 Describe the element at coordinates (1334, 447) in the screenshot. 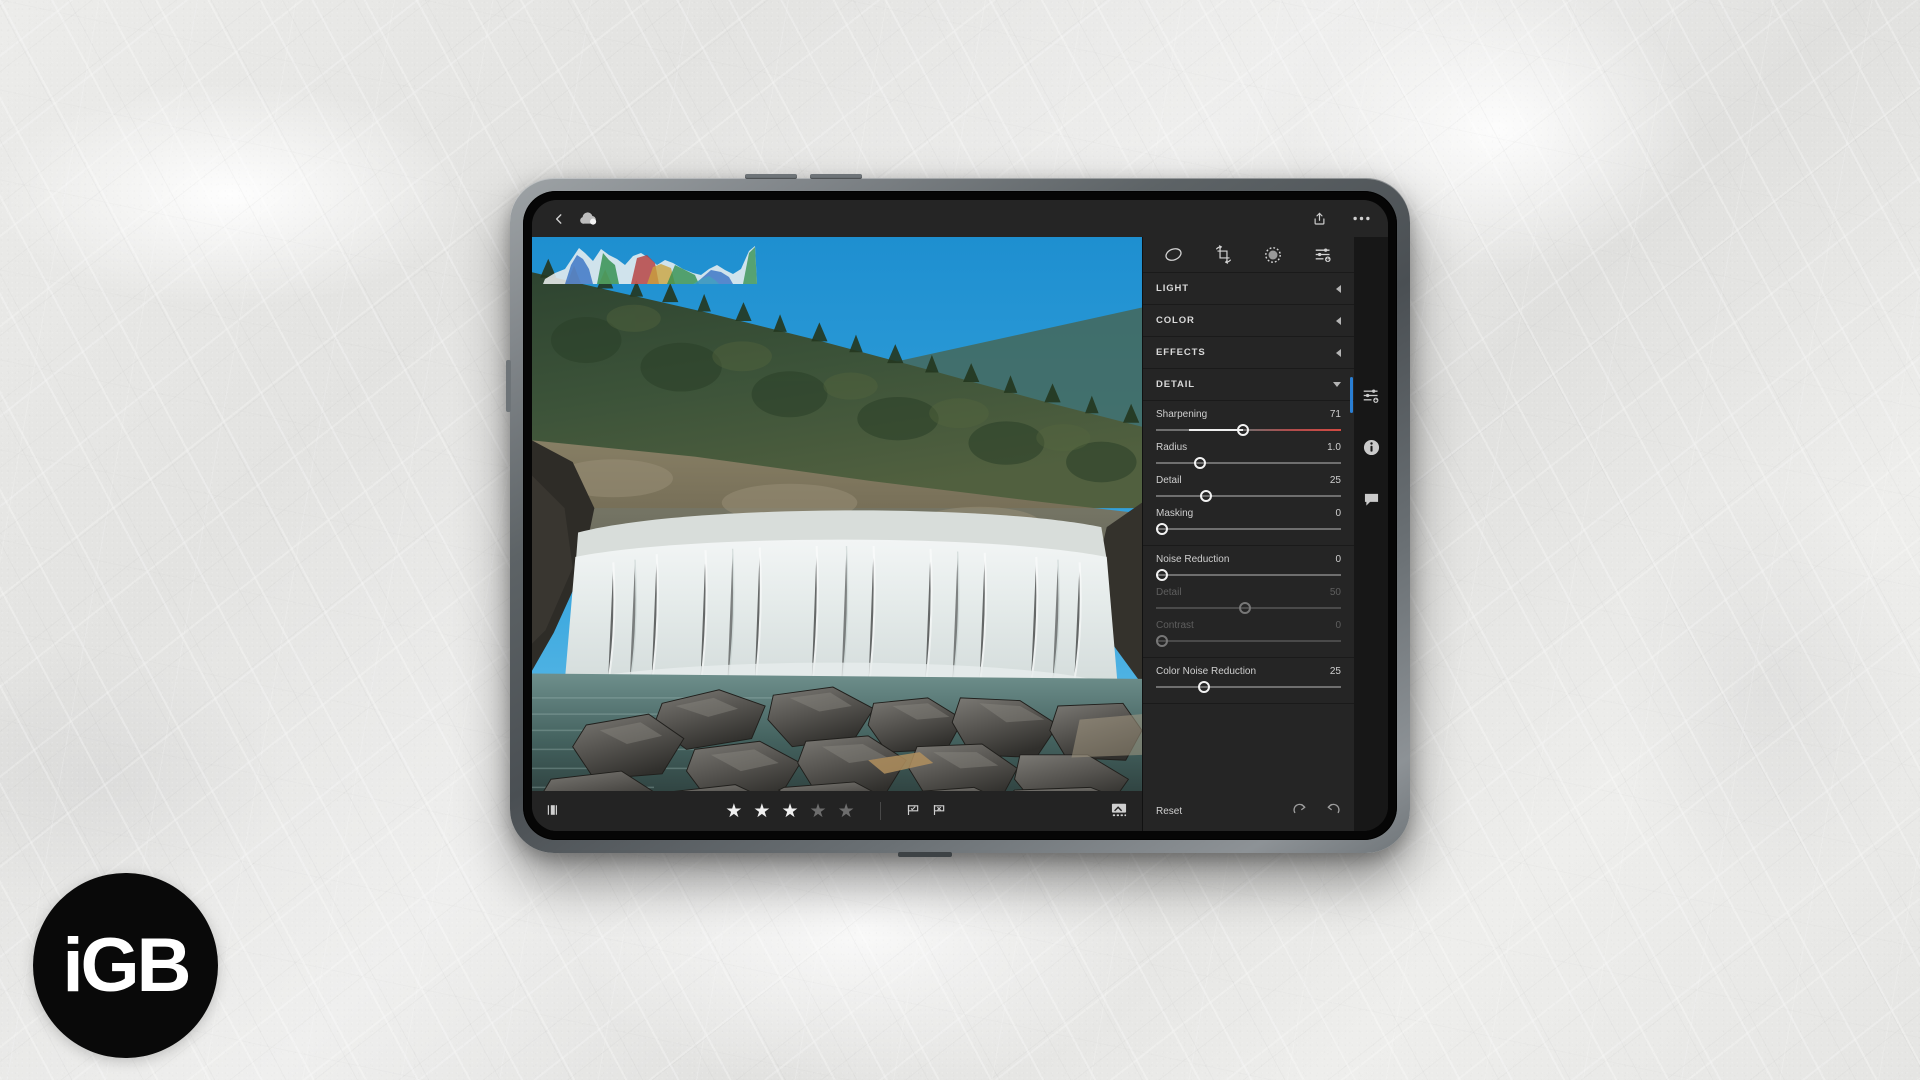

I see `slider-value: 1.0` at that location.